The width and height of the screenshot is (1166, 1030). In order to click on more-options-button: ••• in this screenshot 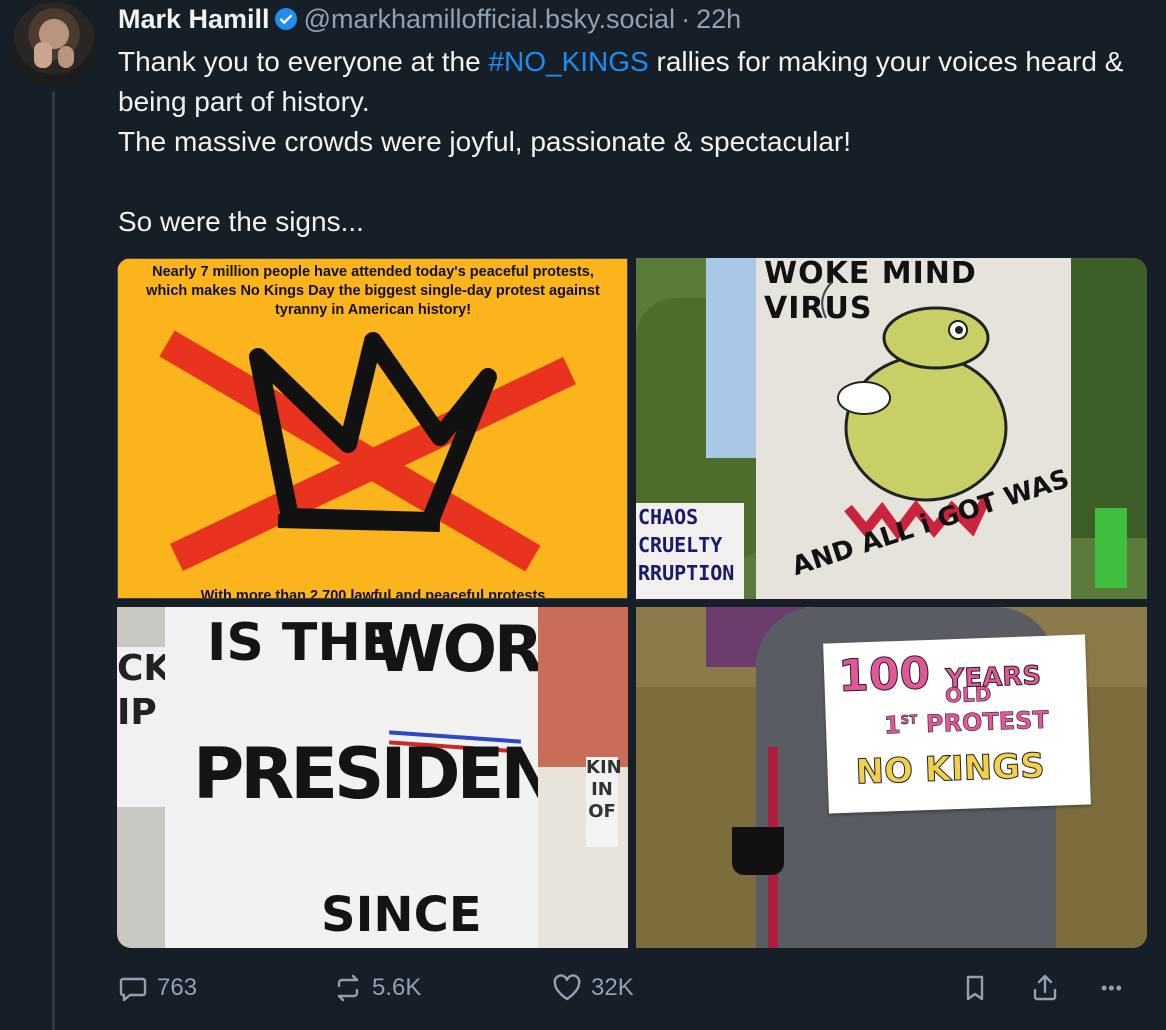, I will do `click(1112, 988)`.